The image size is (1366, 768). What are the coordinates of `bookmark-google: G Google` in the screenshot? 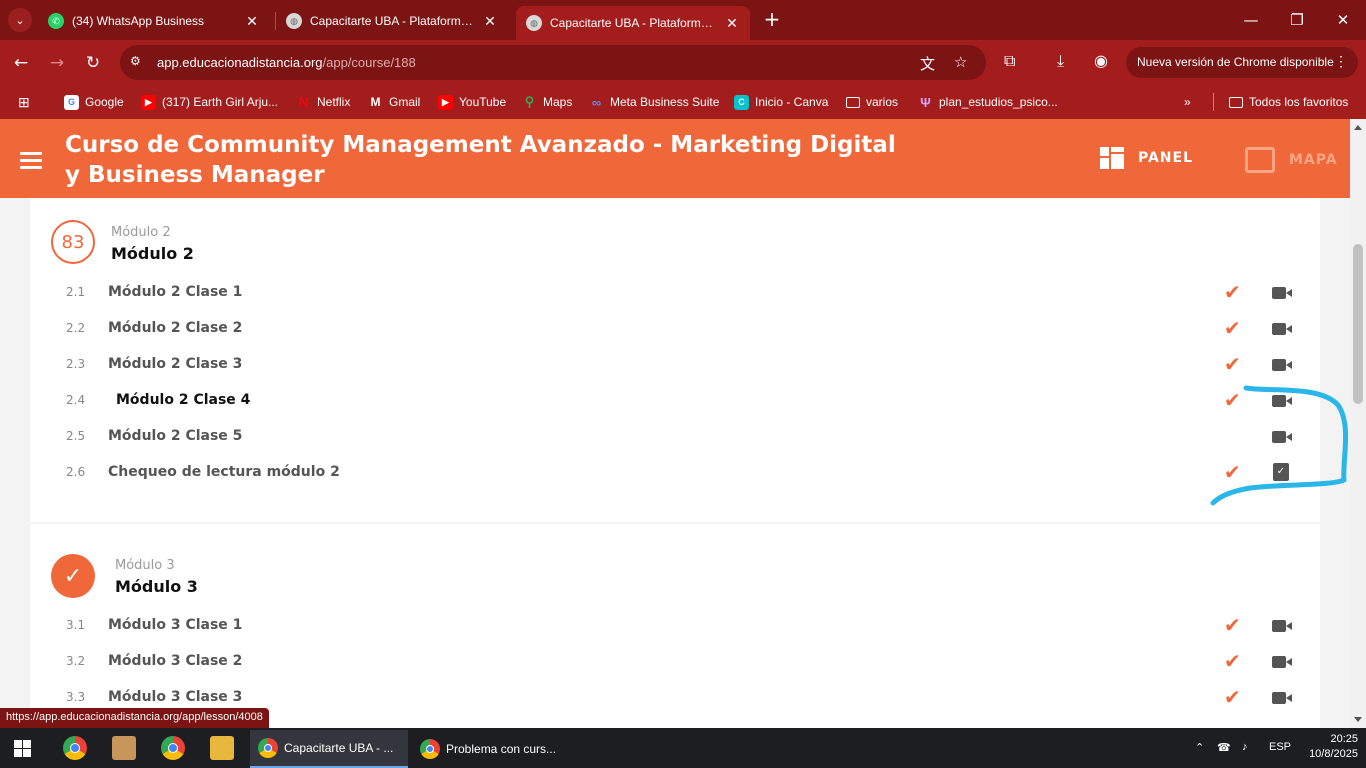 It's located at (94, 102).